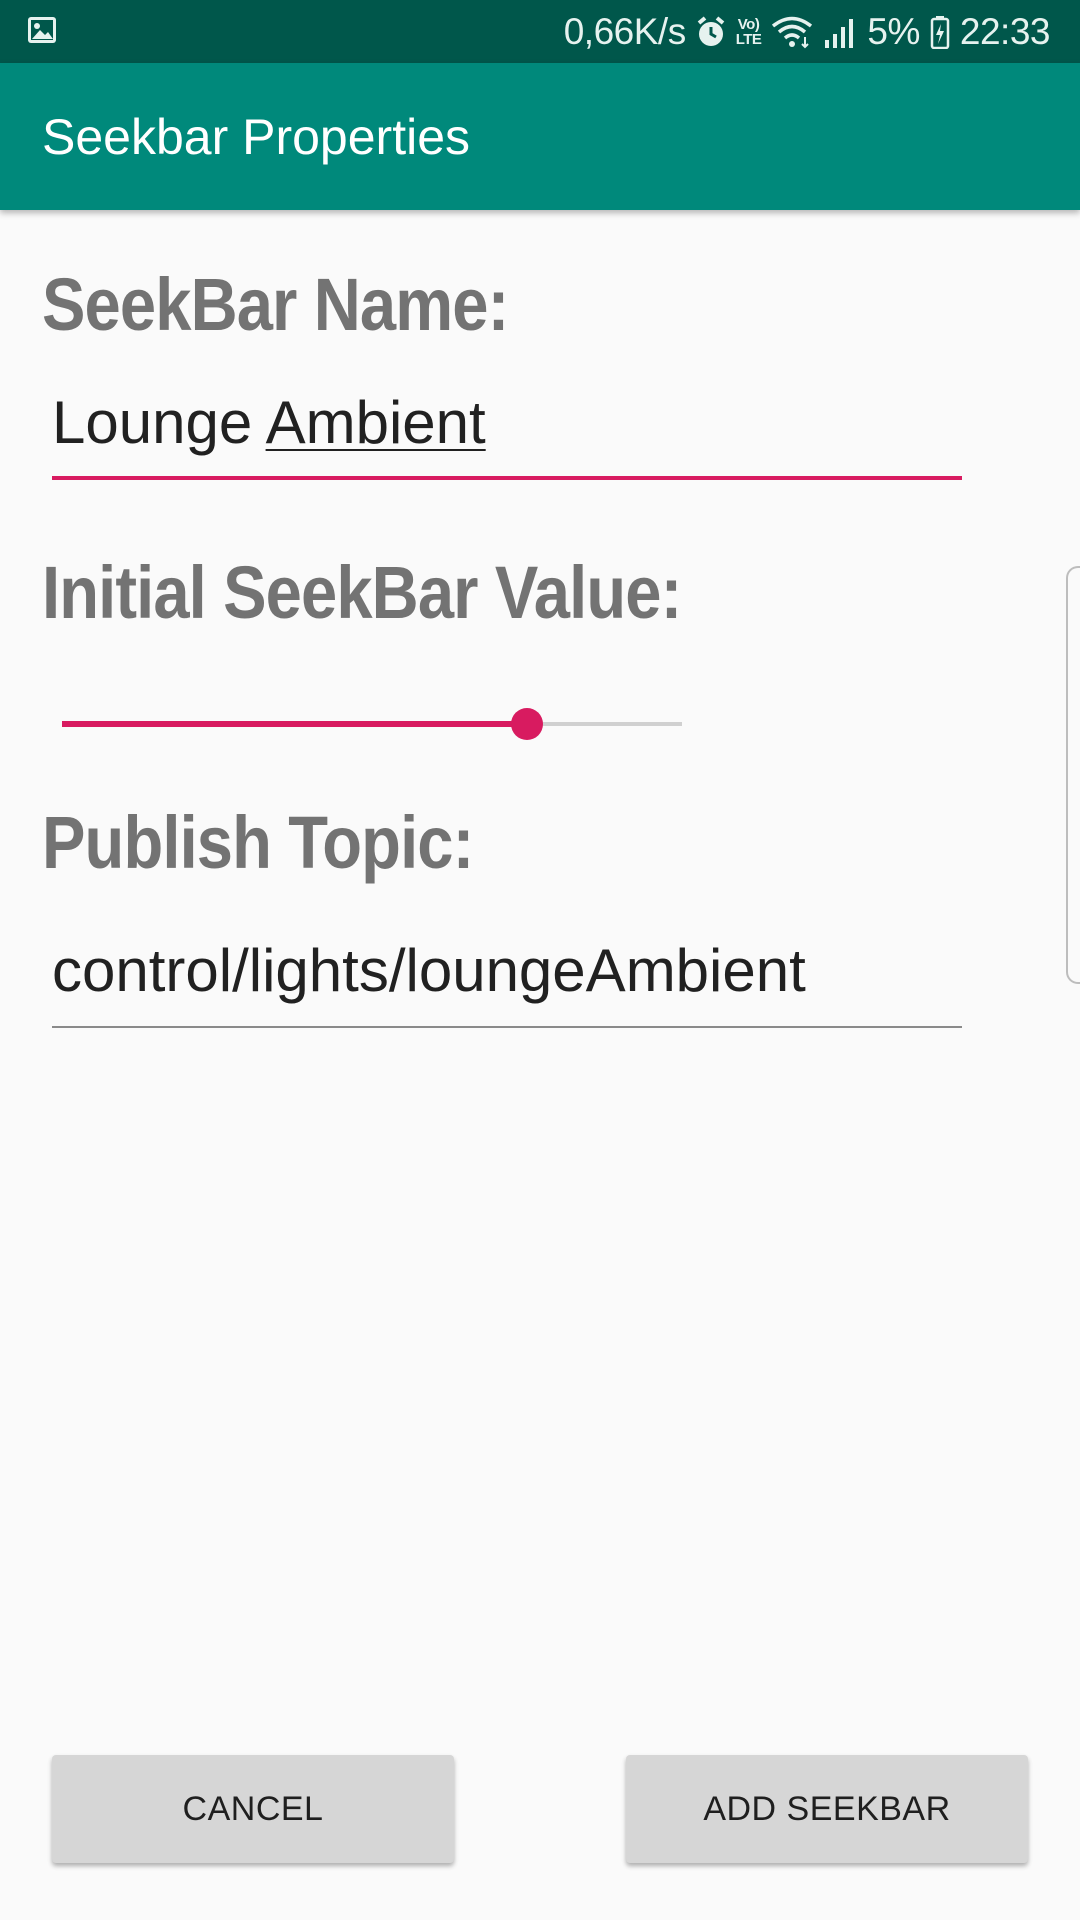  Describe the element at coordinates (540, 136) in the screenshot. I see `app-bar: Seekbar Properties` at that location.